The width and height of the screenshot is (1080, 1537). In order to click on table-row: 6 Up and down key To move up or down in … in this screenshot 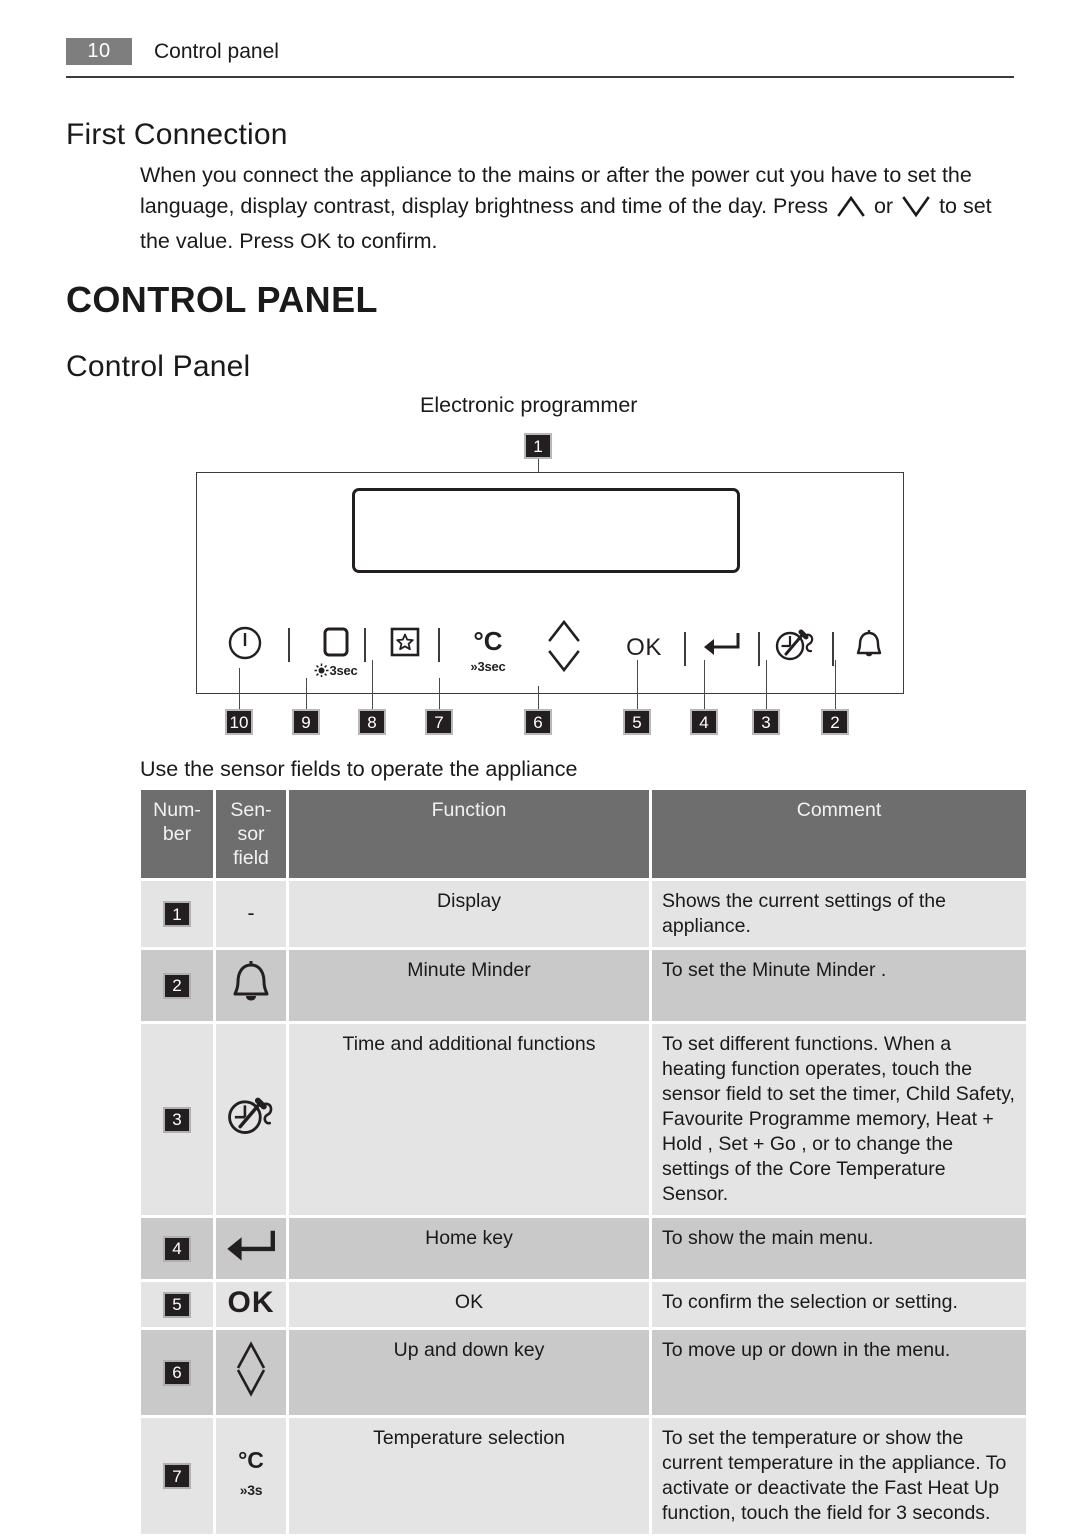, I will do `click(583, 1372)`.